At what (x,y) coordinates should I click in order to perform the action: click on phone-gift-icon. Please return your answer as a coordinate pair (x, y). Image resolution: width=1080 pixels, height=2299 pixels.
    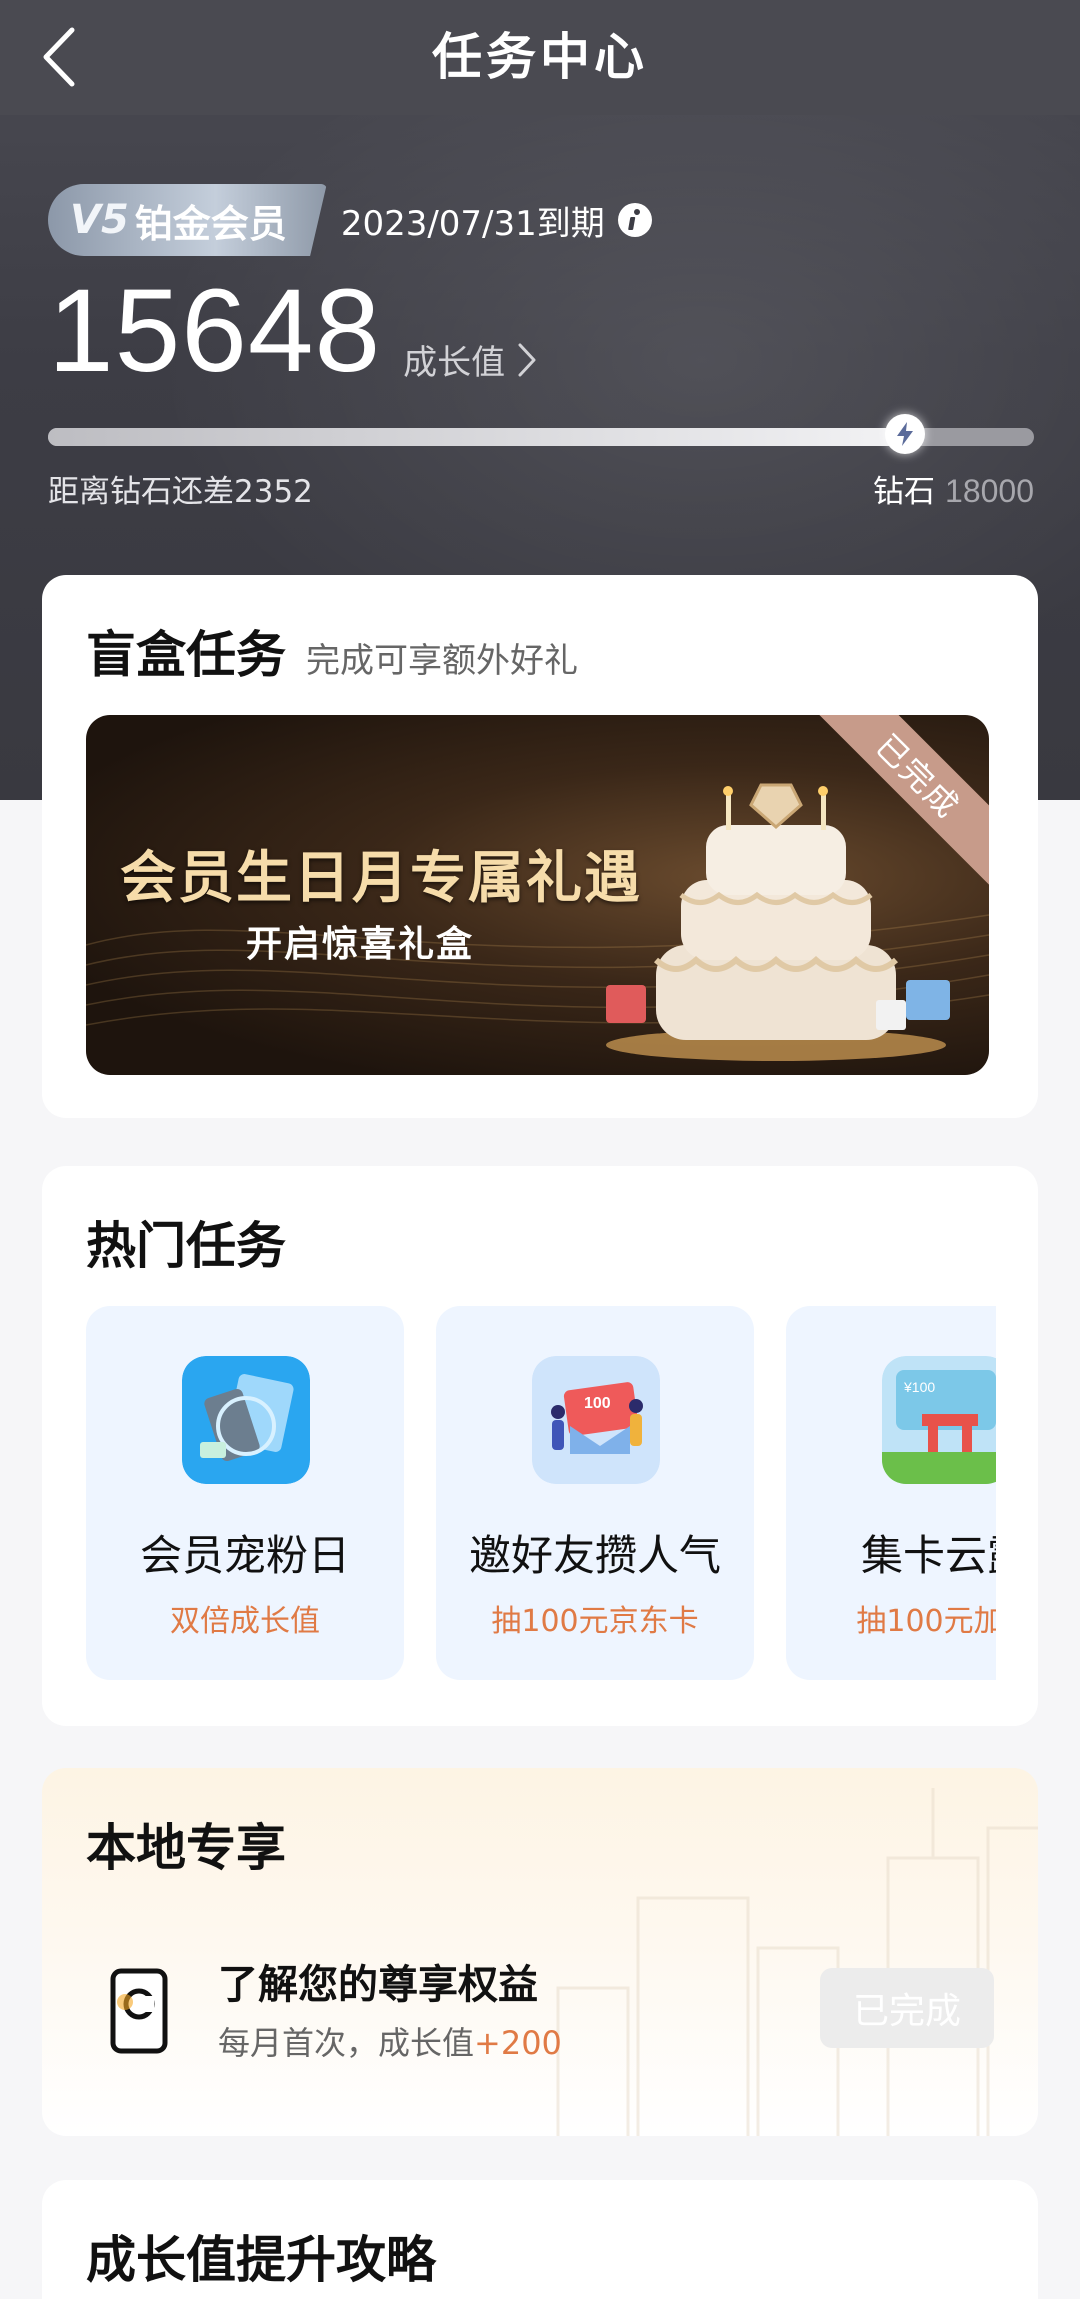
    Looking at the image, I should click on (246, 1420).